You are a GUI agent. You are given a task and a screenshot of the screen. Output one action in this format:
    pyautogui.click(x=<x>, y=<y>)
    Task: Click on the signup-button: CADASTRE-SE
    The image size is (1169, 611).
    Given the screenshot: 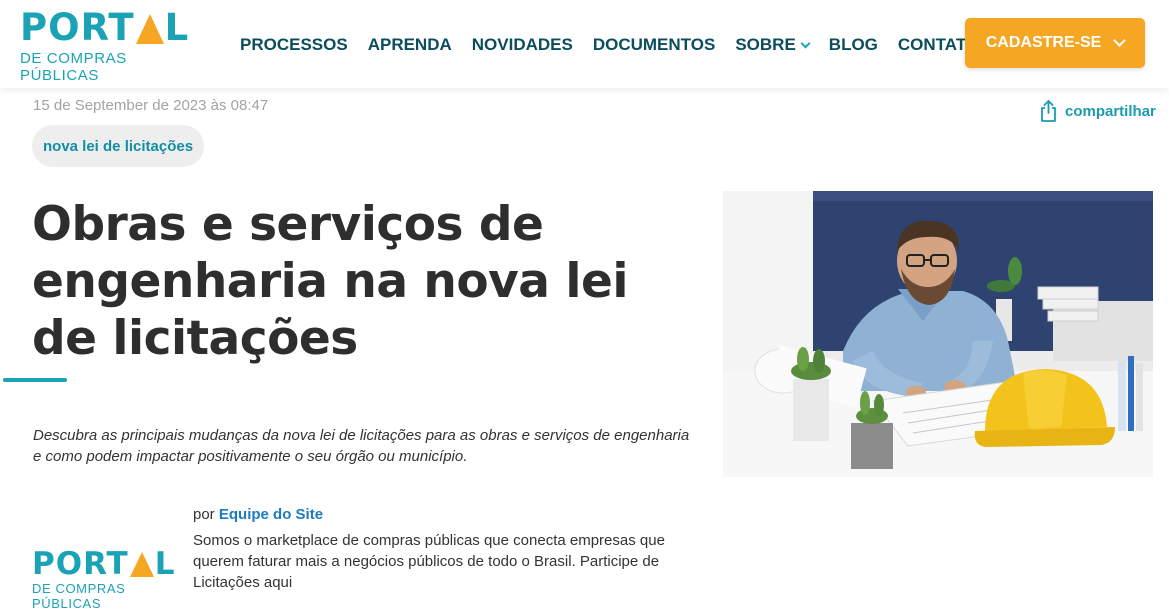 What is the action you would take?
    pyautogui.click(x=1055, y=43)
    